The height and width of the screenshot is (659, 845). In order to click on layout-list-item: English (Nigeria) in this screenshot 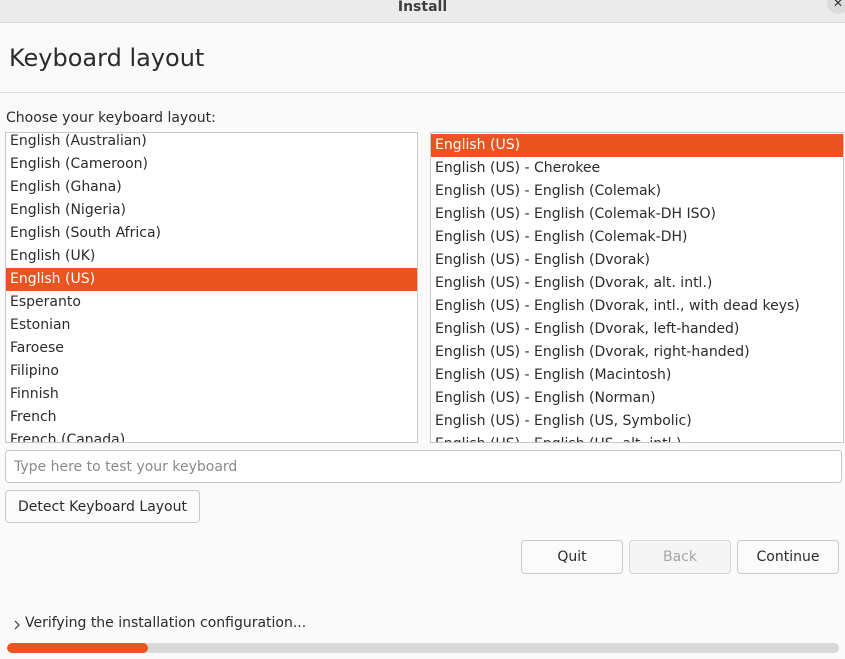, I will do `click(211, 210)`.